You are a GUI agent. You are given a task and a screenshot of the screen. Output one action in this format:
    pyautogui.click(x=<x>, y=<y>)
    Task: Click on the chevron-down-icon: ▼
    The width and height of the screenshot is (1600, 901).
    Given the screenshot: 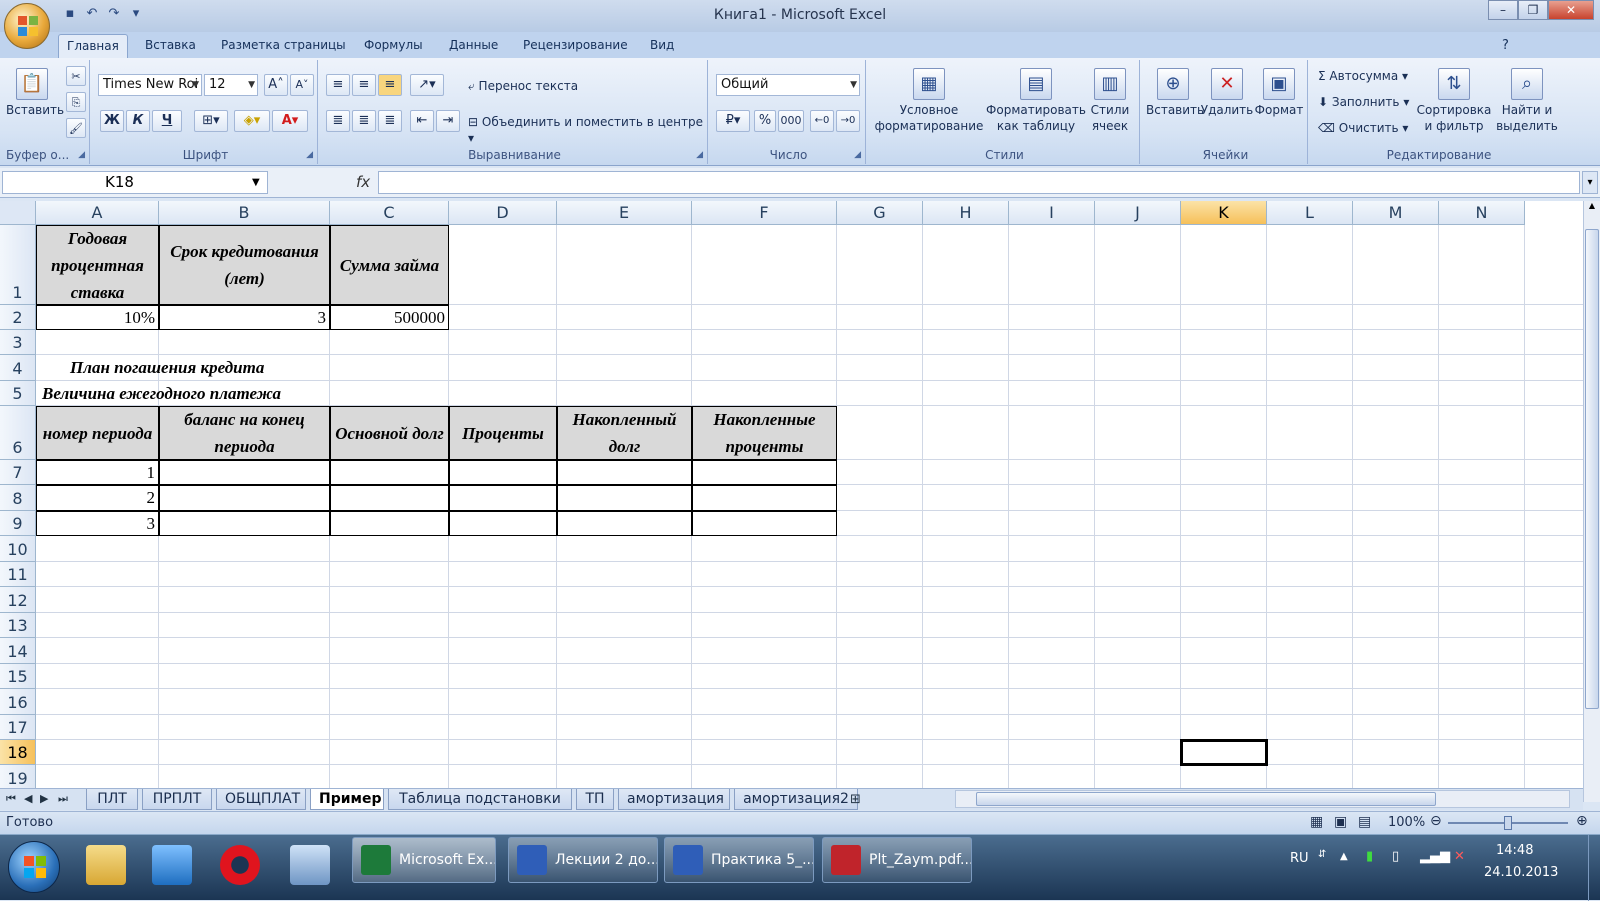 What is the action you would take?
    pyautogui.click(x=256, y=182)
    